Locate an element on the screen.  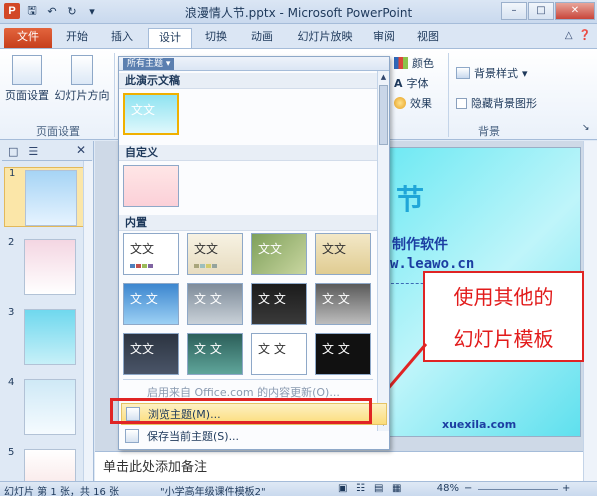
theme-fonts-button: A 字体 is located at coordinates (411, 83).